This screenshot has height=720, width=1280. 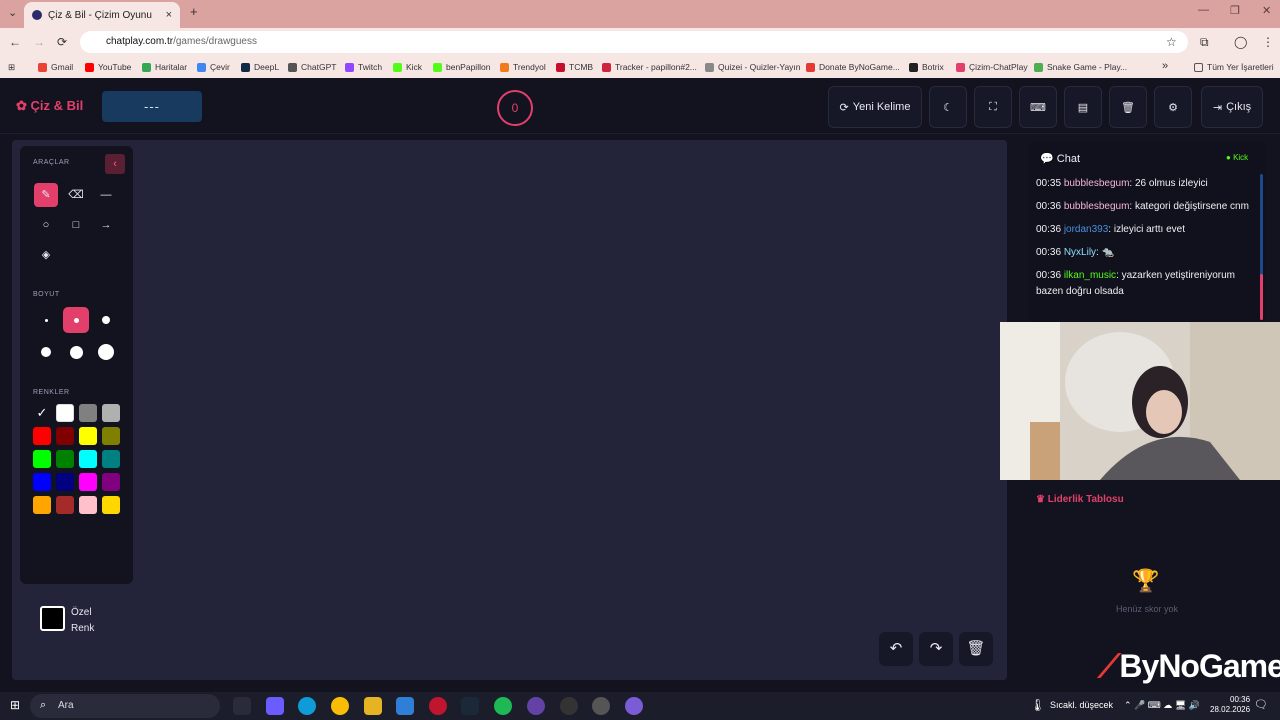 What do you see at coordinates (875, 107) in the screenshot?
I see `new-word-button: ⟳ Yeni Kelime` at bounding box center [875, 107].